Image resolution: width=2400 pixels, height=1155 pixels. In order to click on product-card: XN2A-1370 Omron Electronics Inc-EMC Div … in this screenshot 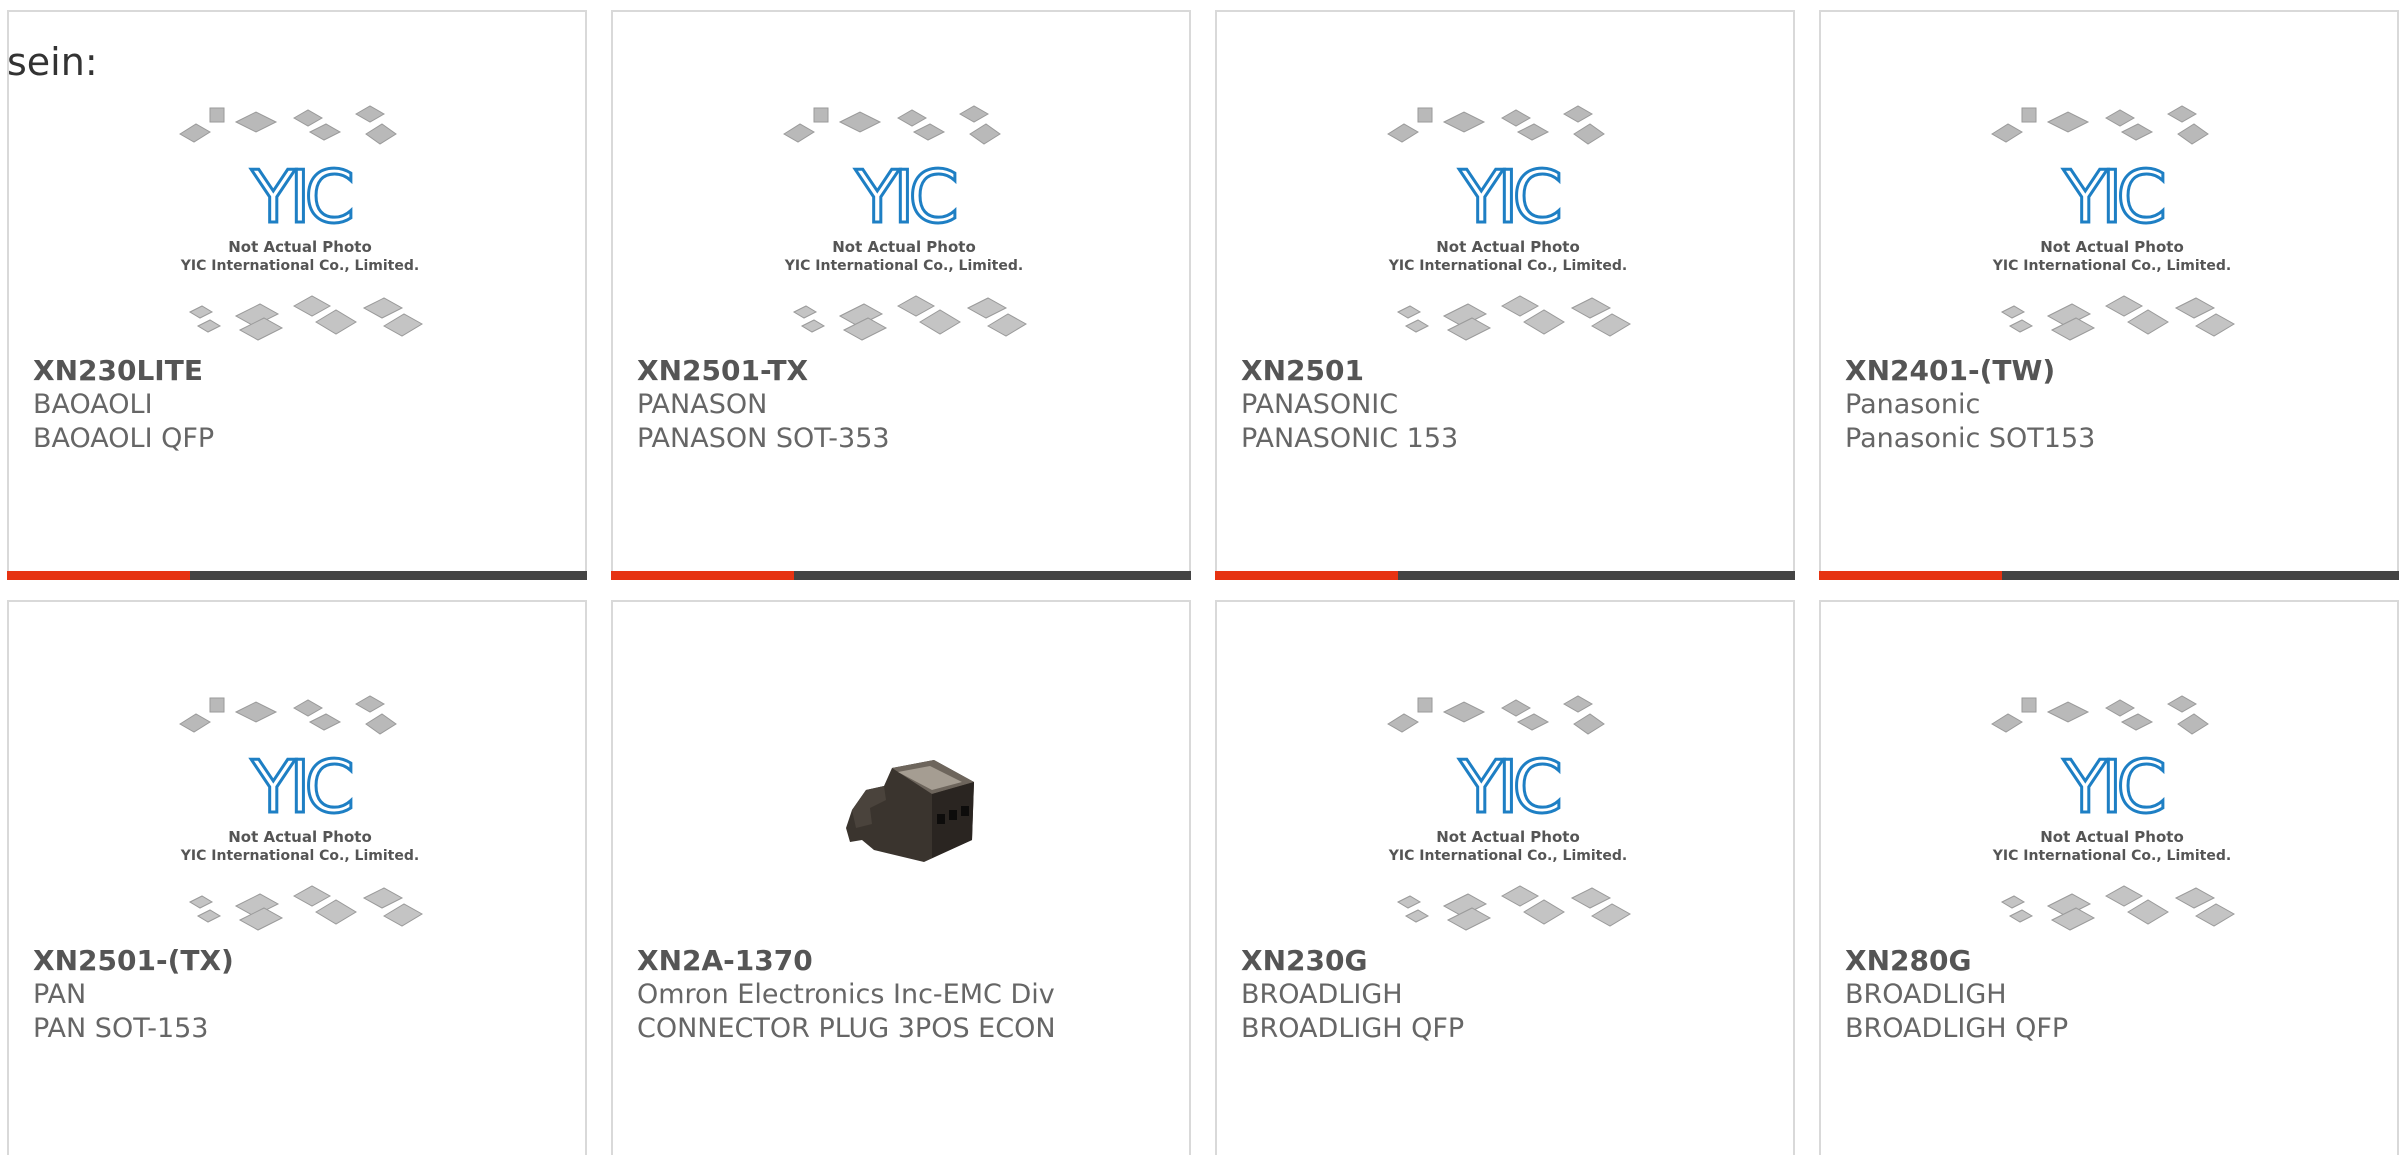, I will do `click(901, 877)`.